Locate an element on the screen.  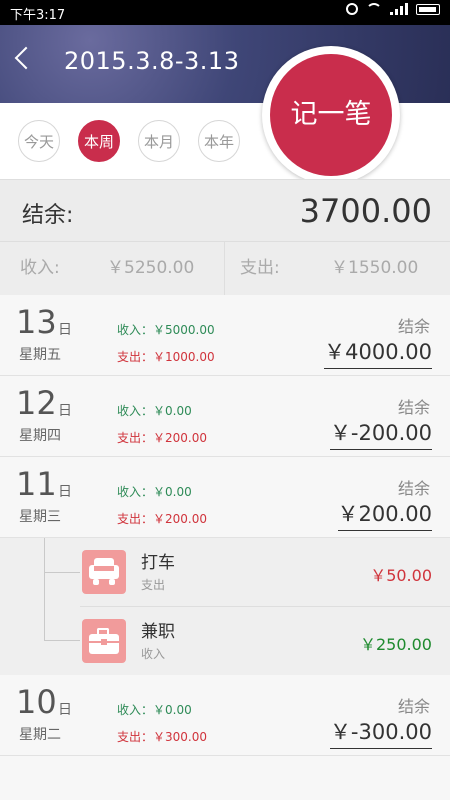
day-expense: 支出：￥1000.00 is located at coordinates (166, 357).